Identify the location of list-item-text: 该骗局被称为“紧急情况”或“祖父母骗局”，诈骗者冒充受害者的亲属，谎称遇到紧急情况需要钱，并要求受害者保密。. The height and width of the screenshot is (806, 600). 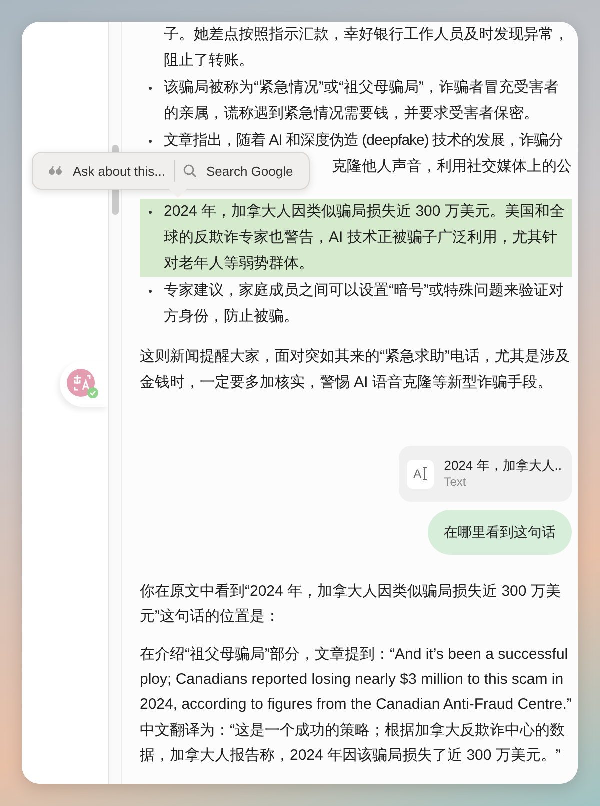
(361, 100).